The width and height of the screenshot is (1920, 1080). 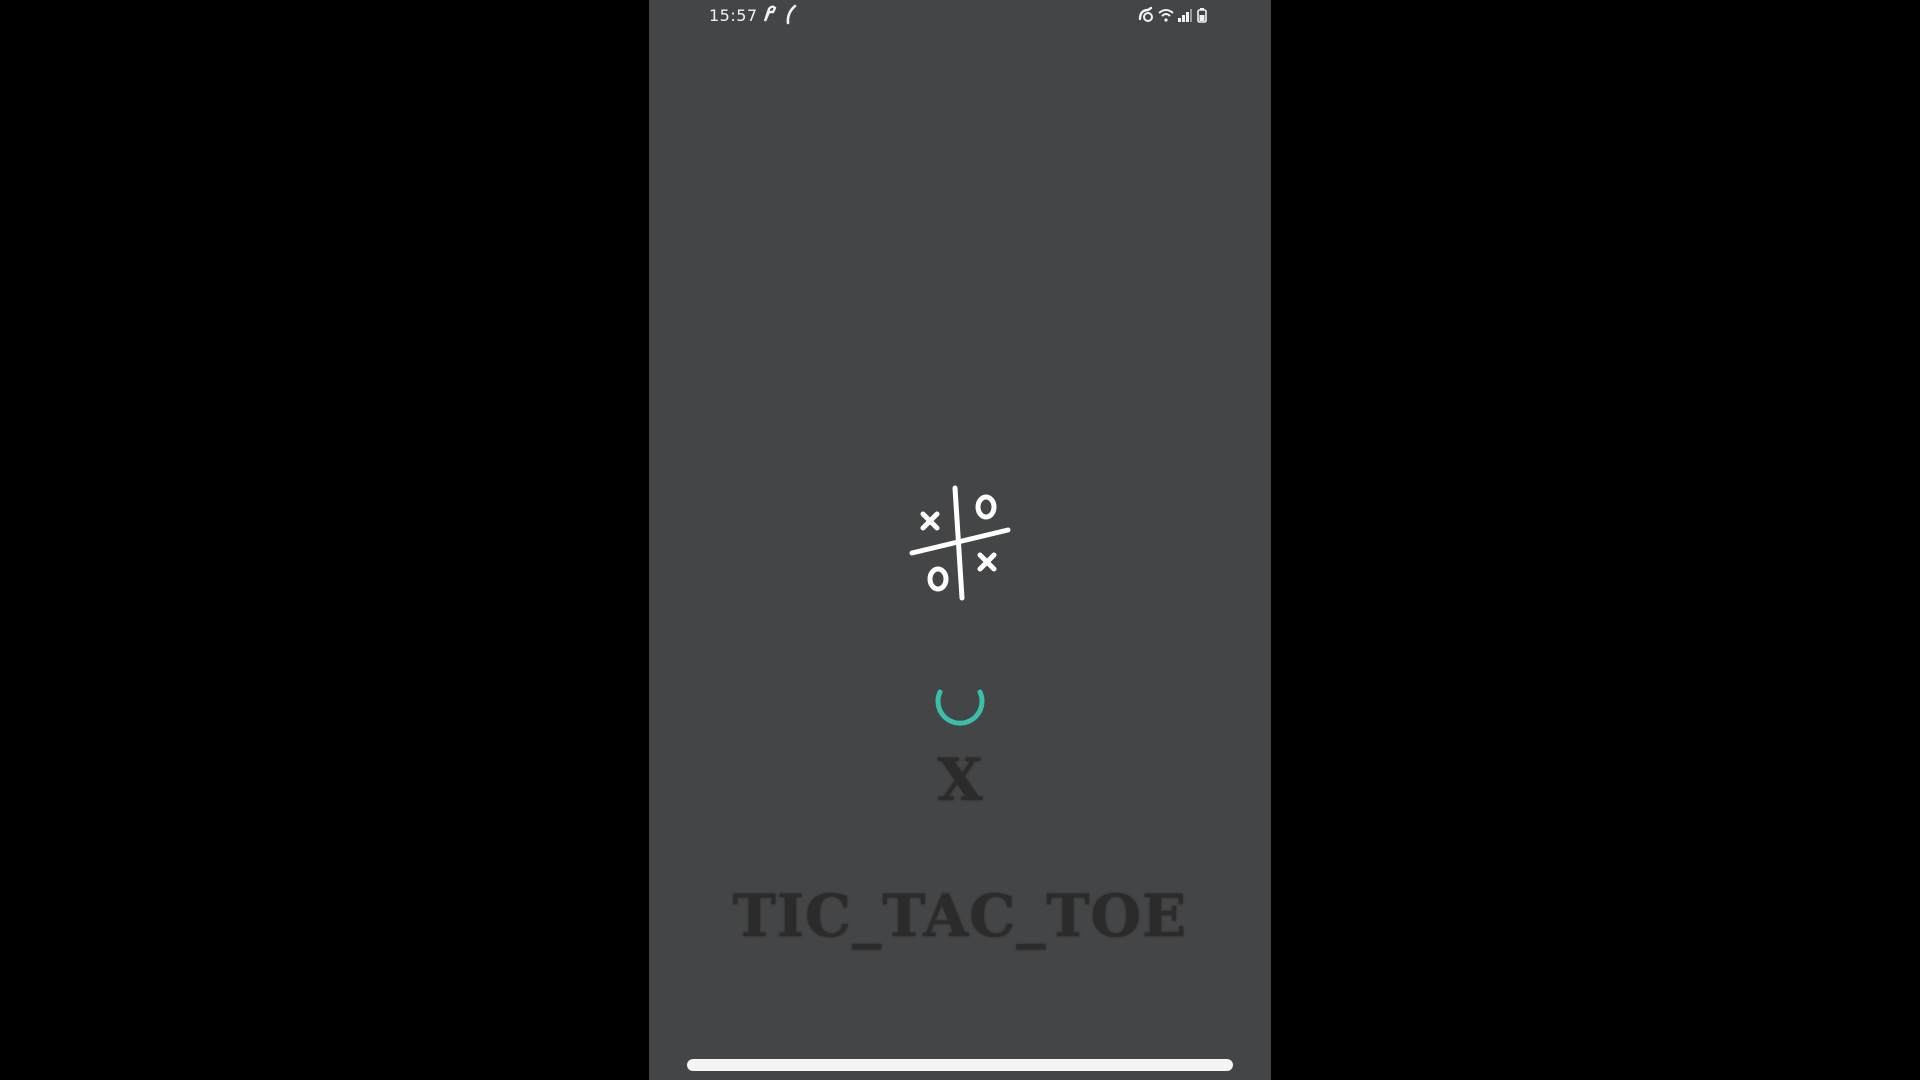 What do you see at coordinates (960, 916) in the screenshot?
I see `app-title: TIC_TAC_TOE` at bounding box center [960, 916].